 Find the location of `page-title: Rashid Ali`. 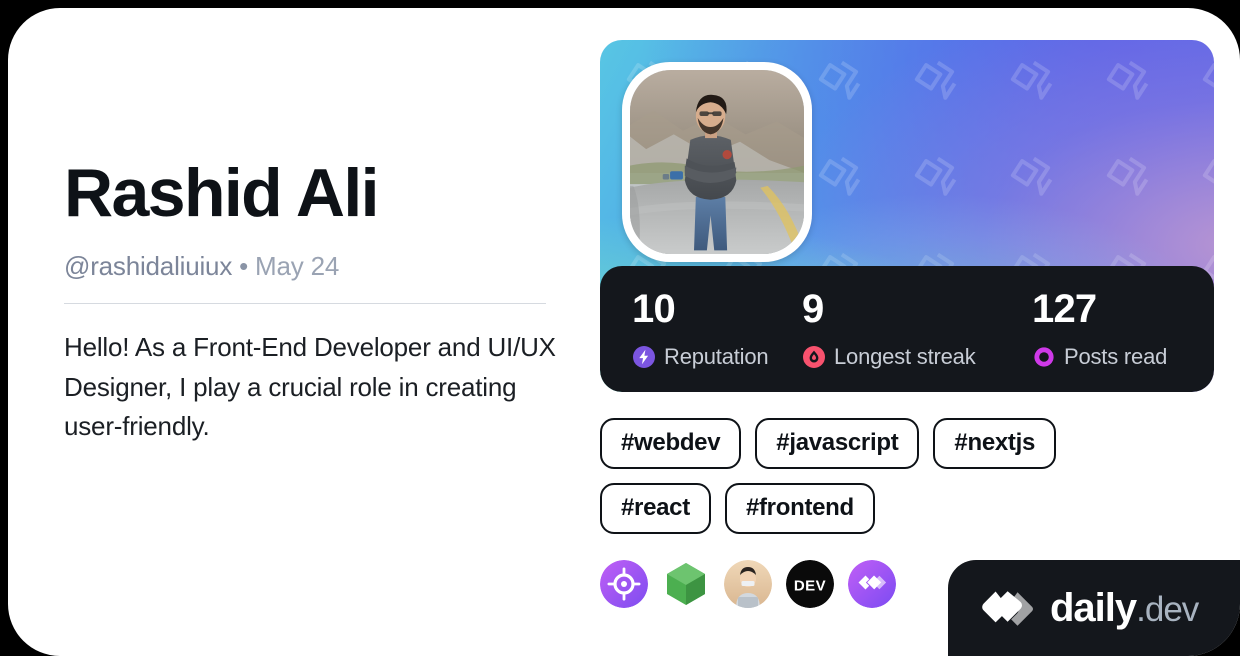

page-title: Rashid Ali is located at coordinates (222, 193).